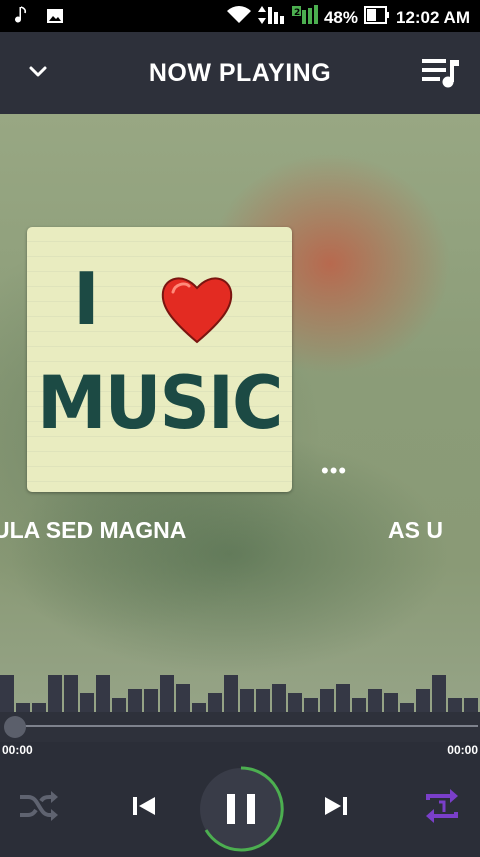  Describe the element at coordinates (38, 806) in the screenshot. I see `shuffle-icon` at that location.